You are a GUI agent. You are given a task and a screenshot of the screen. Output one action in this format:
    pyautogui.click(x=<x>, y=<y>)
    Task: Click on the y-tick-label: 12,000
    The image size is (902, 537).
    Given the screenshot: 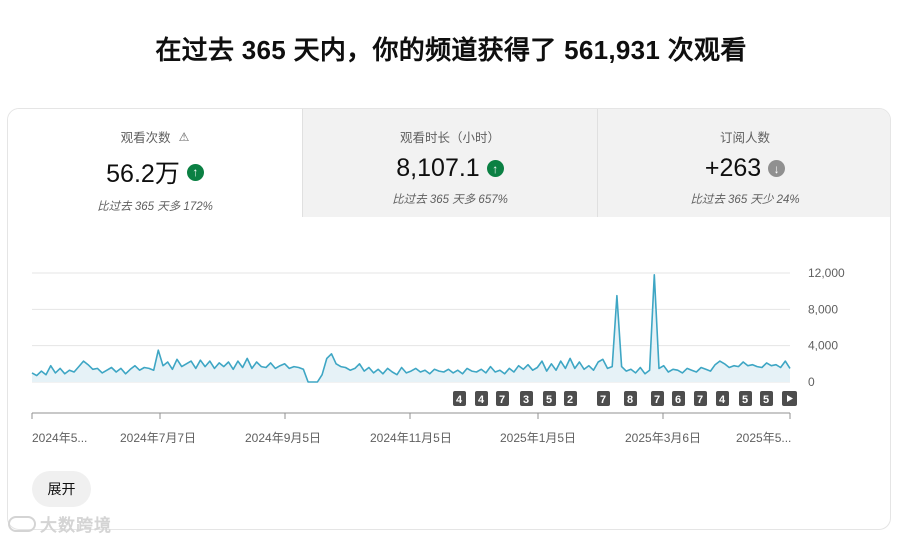 What is the action you would take?
    pyautogui.click(x=826, y=273)
    